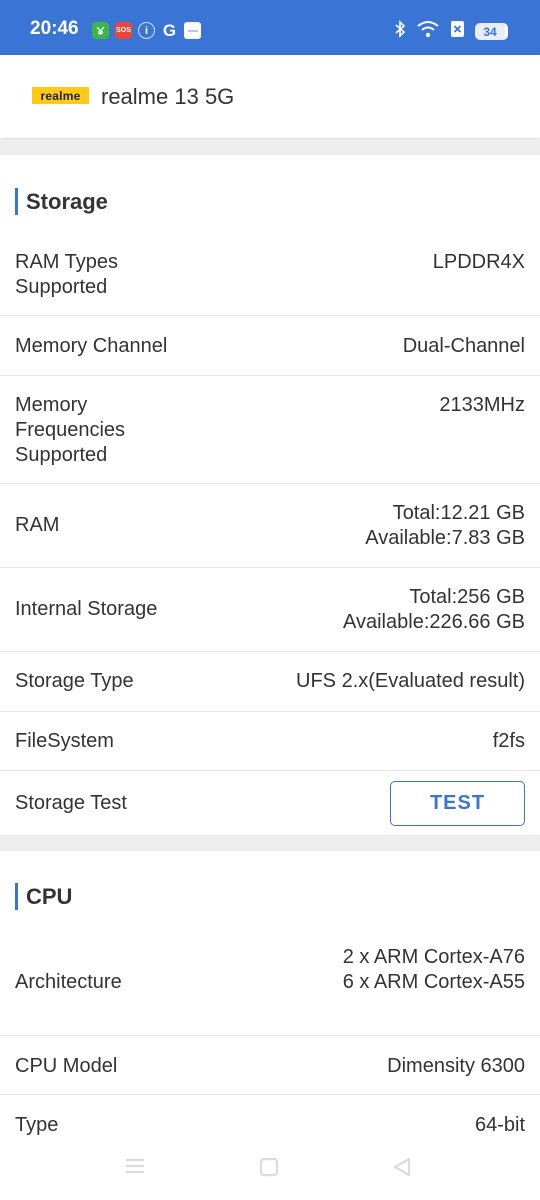  Describe the element at coordinates (37, 1125) in the screenshot. I see `row-label: Type` at that location.